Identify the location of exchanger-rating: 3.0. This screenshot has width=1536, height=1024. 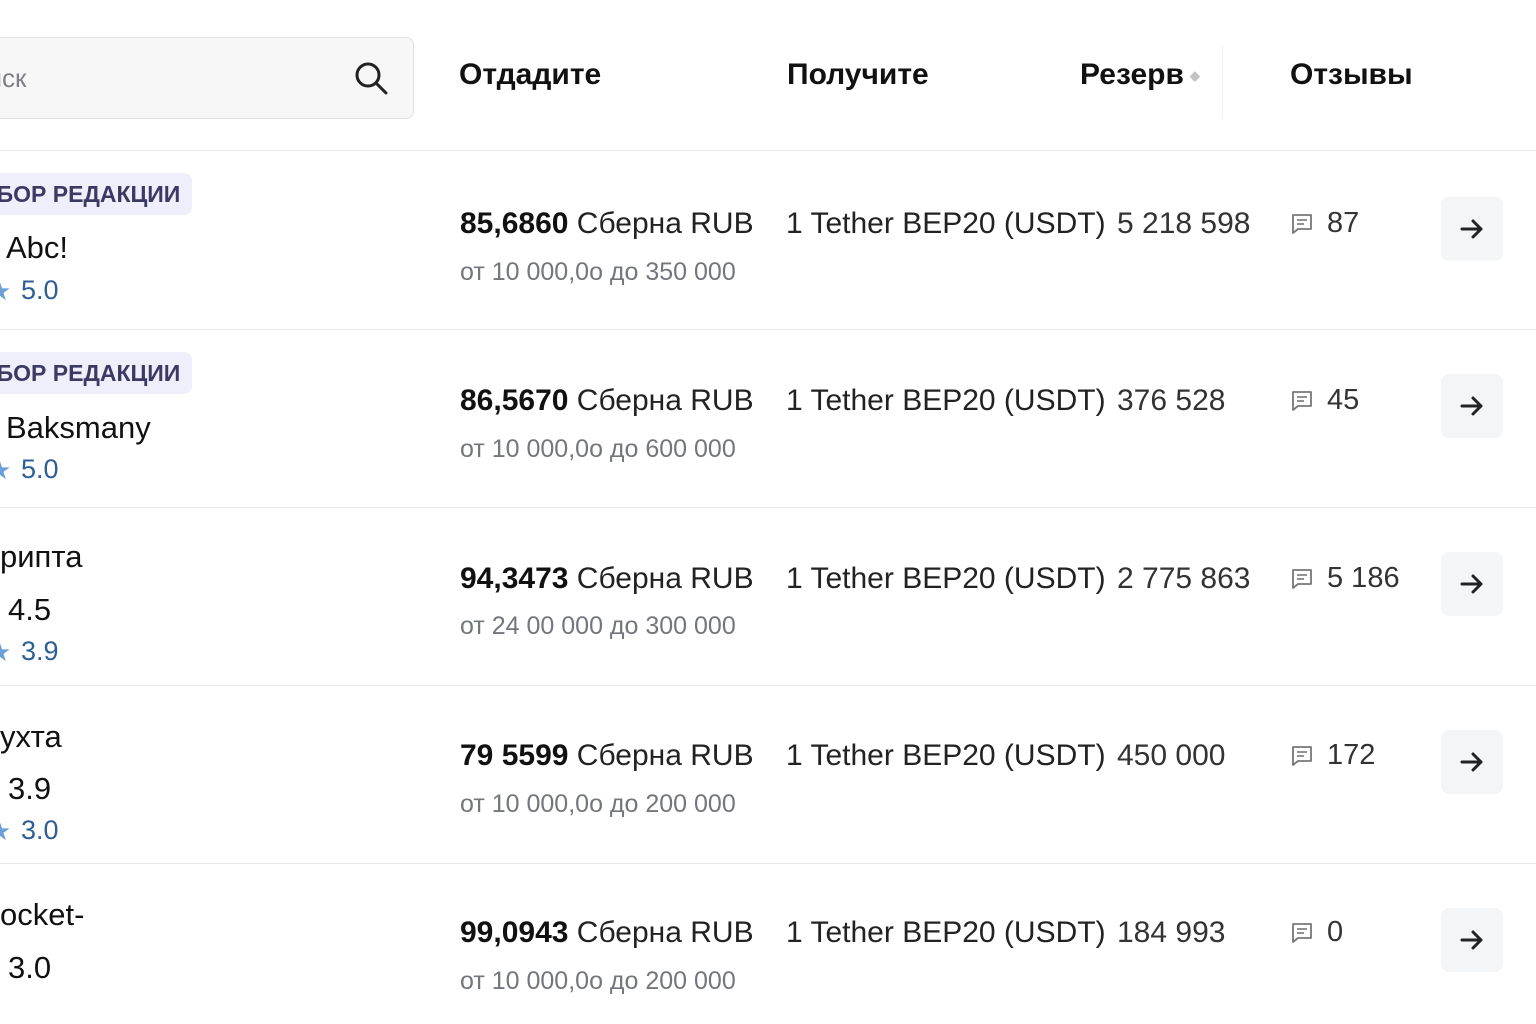
(40, 830).